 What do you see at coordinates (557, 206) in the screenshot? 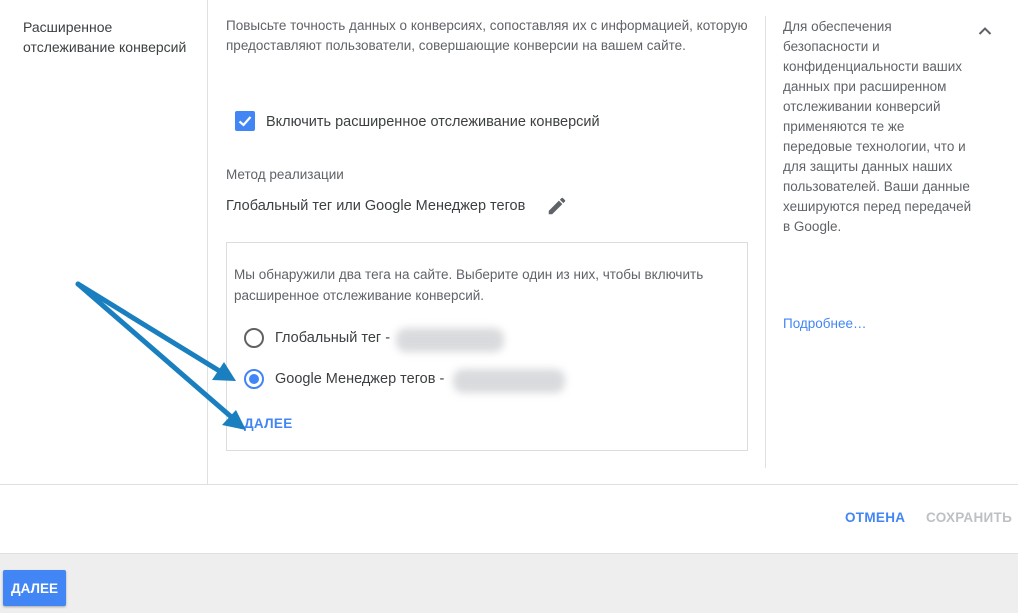
I see `pencil-icon` at bounding box center [557, 206].